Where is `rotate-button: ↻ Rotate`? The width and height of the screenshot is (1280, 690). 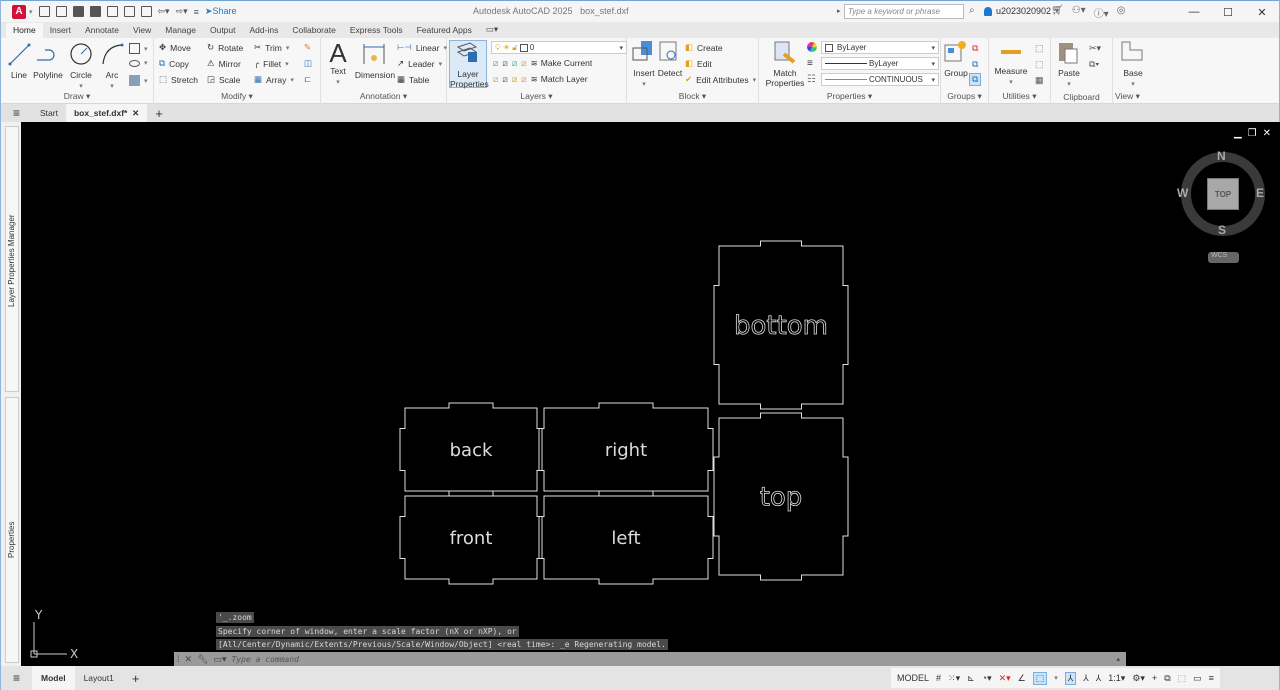
rotate-button: ↻ Rotate is located at coordinates (225, 47).